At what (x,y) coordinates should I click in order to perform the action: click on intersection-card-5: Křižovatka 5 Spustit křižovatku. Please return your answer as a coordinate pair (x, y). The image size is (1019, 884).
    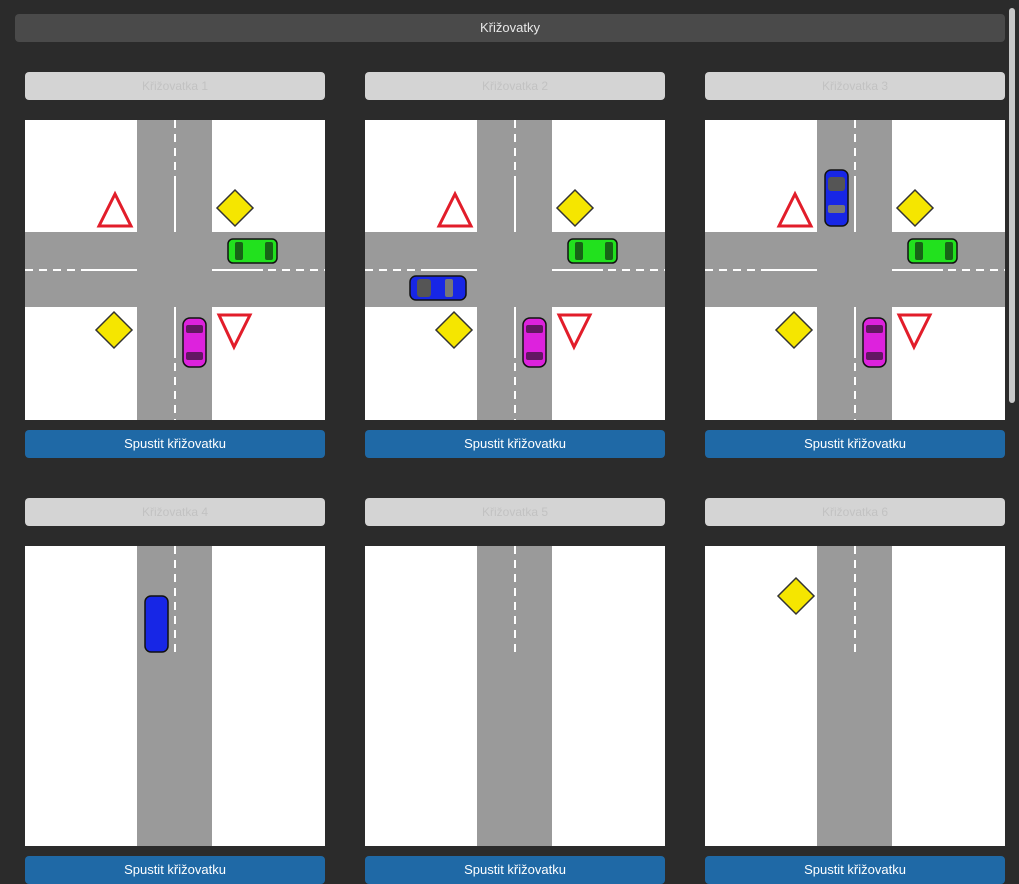
    Looking at the image, I should click on (515, 691).